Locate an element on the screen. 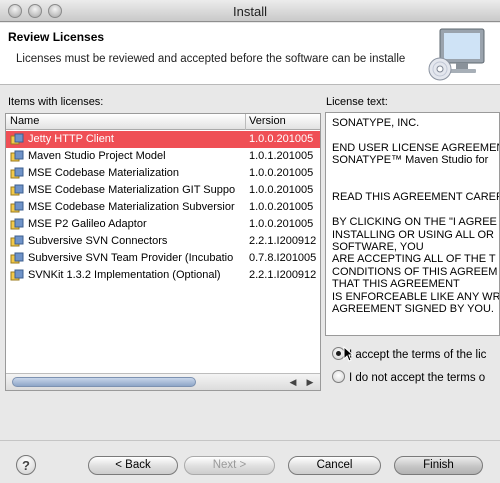  table-row: Subversive SVN Connectors 2.2.1.I200912 is located at coordinates (163, 241).